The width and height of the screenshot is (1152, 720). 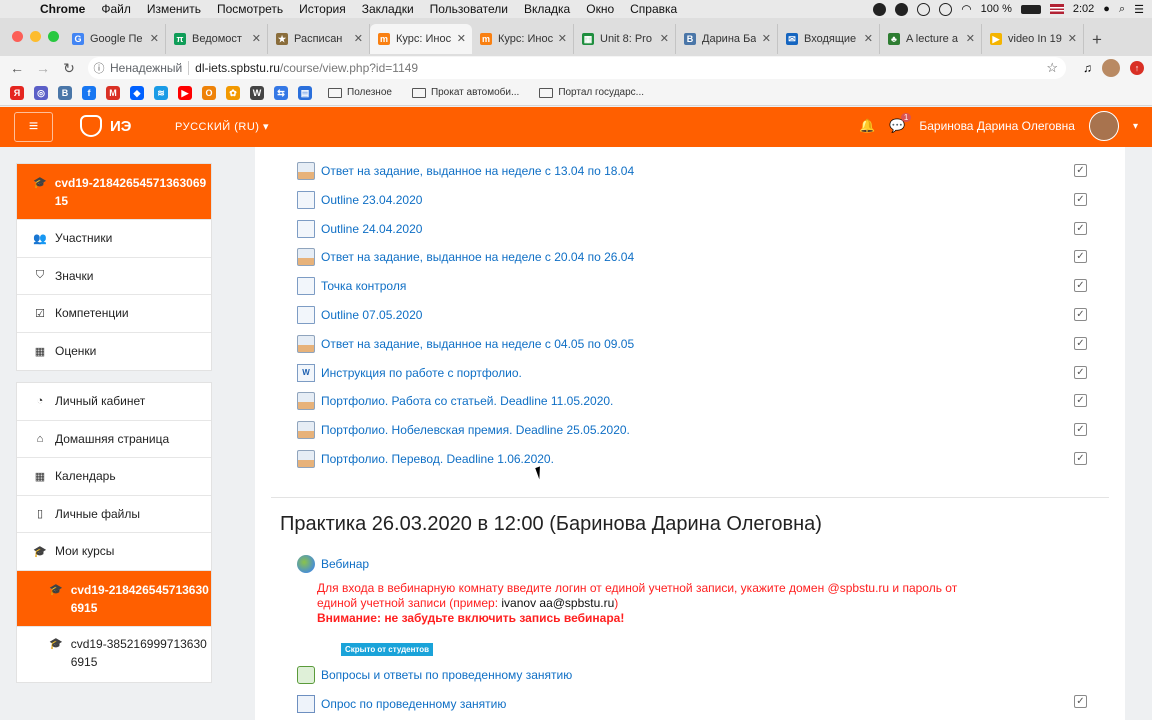 What do you see at coordinates (99, 68) in the screenshot?
I see `site-info-icon: ⓘ` at bounding box center [99, 68].